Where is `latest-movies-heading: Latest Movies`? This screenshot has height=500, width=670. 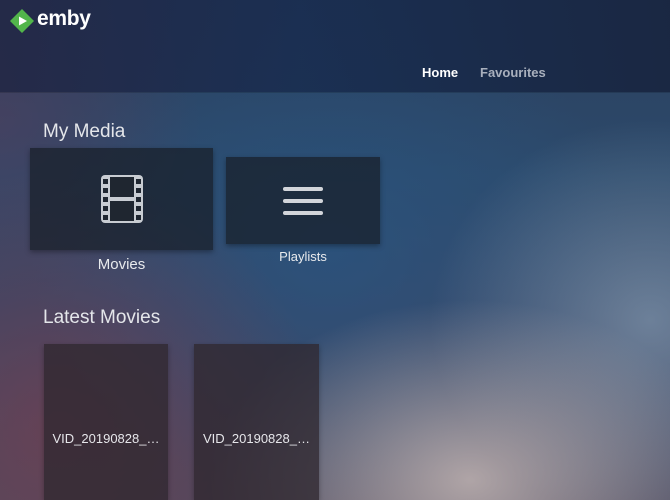 latest-movies-heading: Latest Movies is located at coordinates (102, 317).